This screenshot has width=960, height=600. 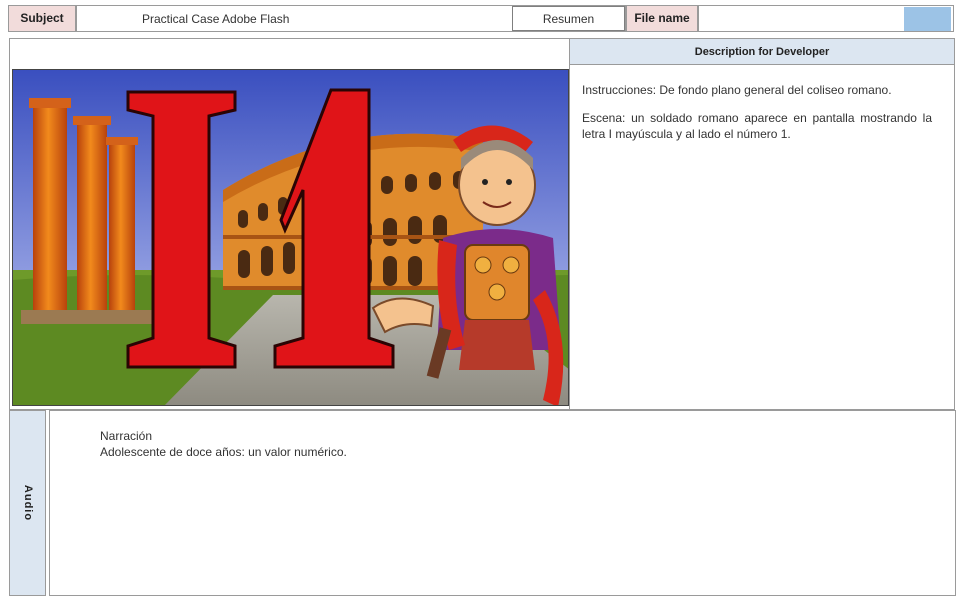 What do you see at coordinates (662, 18) in the screenshot?
I see `file-name-label: File name` at bounding box center [662, 18].